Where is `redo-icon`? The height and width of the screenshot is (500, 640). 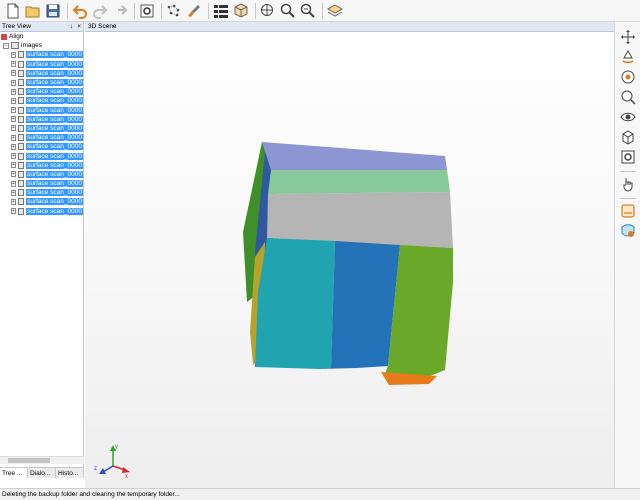 redo-icon is located at coordinates (120, 11).